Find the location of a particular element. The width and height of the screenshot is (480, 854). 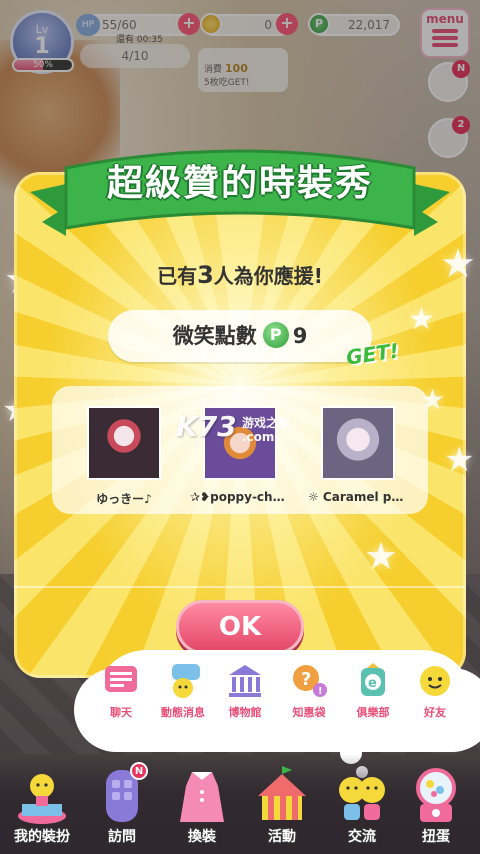

nav-visit: N 訪問 is located at coordinates (122, 804).